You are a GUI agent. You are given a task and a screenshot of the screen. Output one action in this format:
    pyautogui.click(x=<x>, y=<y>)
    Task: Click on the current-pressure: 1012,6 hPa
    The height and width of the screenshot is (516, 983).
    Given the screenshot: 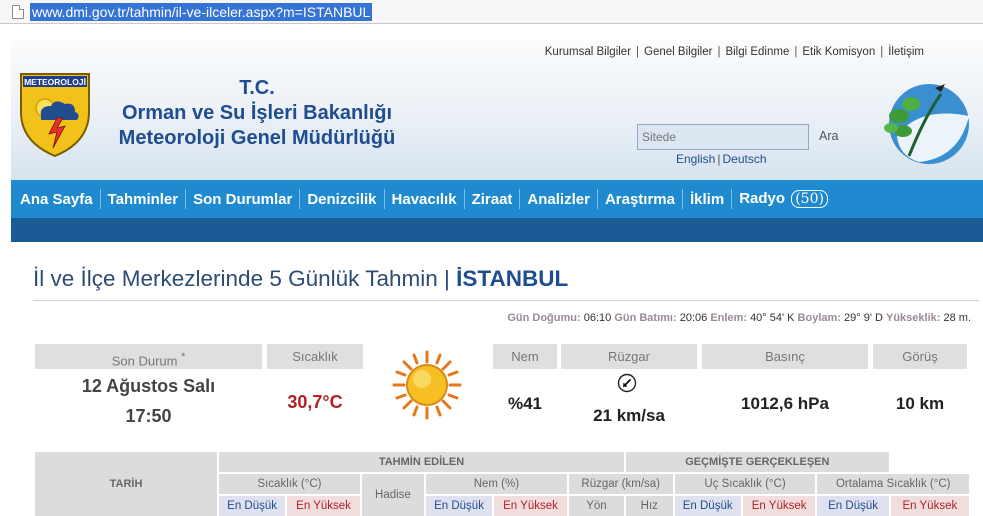 What is the action you would take?
    pyautogui.click(x=785, y=403)
    